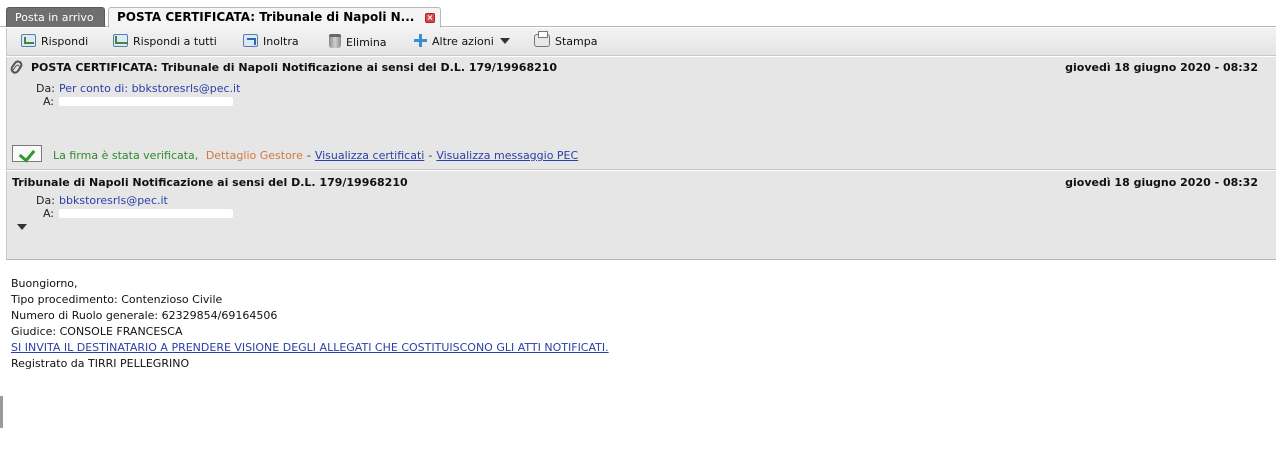 This screenshot has width=1276, height=469. Describe the element at coordinates (1, 412) in the screenshot. I see `resize-handle` at that location.